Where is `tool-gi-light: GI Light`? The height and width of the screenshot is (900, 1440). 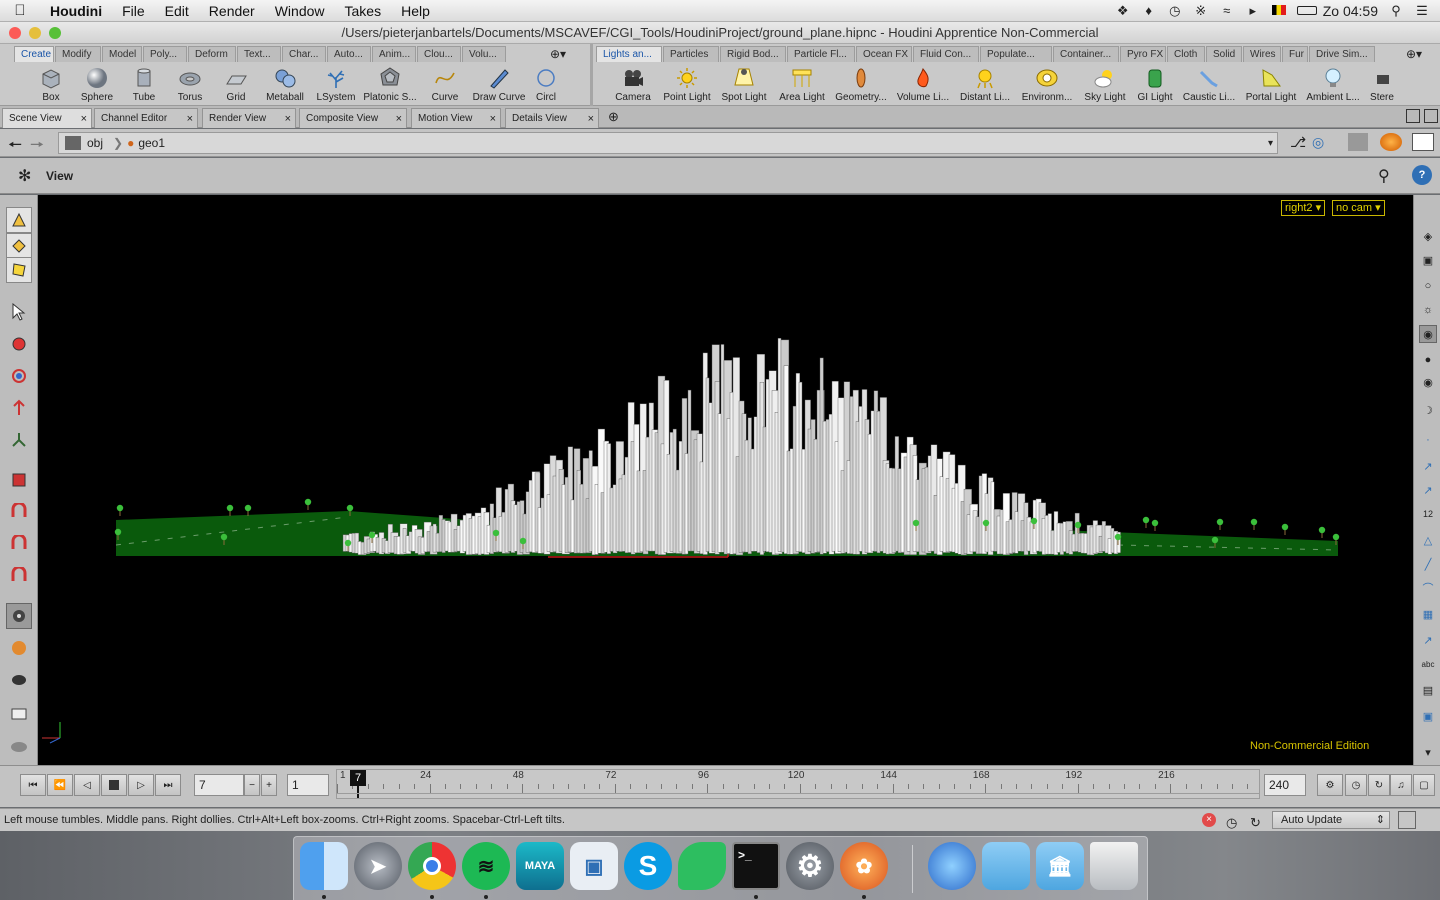 tool-gi-light: GI Light is located at coordinates (1155, 83).